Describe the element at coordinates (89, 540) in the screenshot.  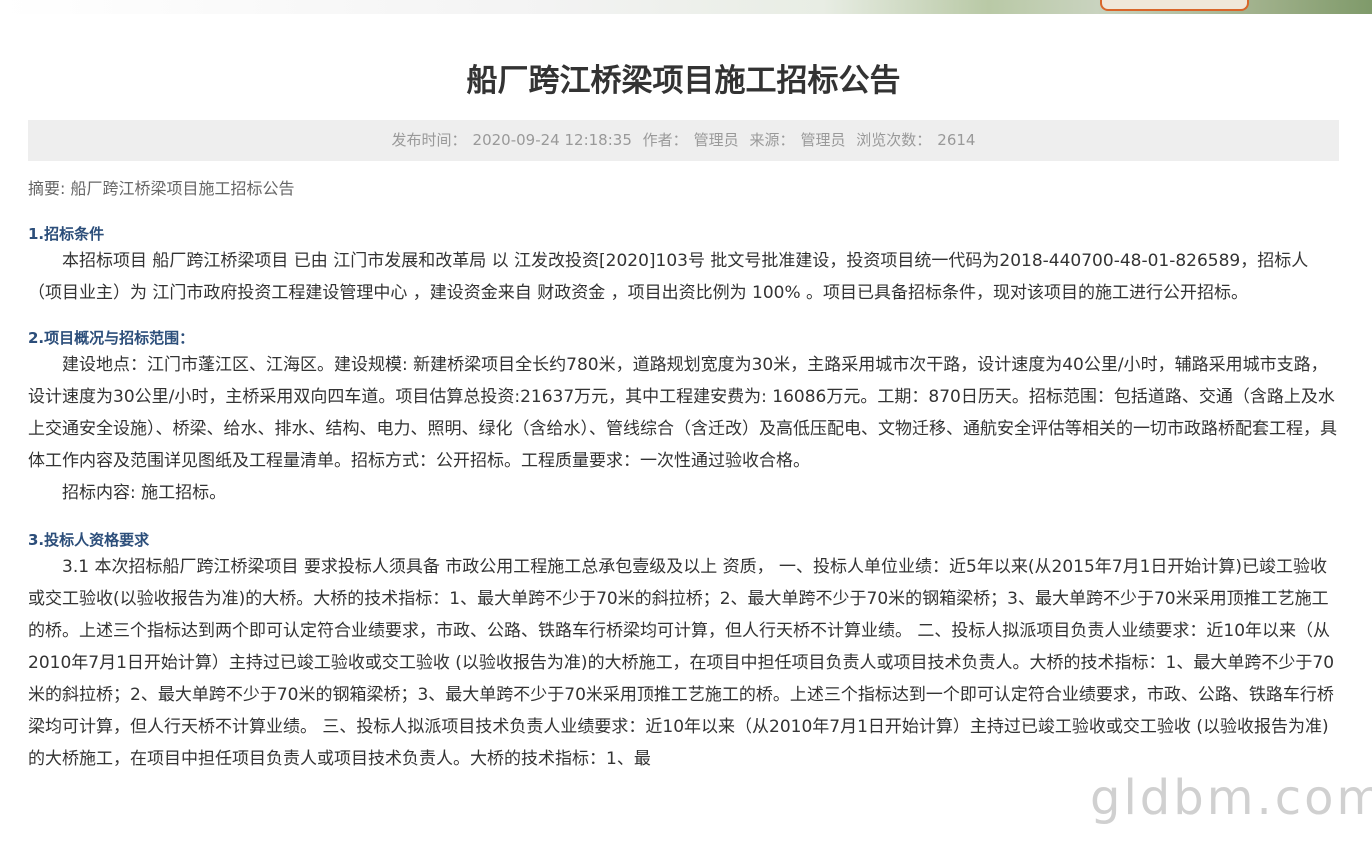
I see `section-title: 3.投标人资格要求` at that location.